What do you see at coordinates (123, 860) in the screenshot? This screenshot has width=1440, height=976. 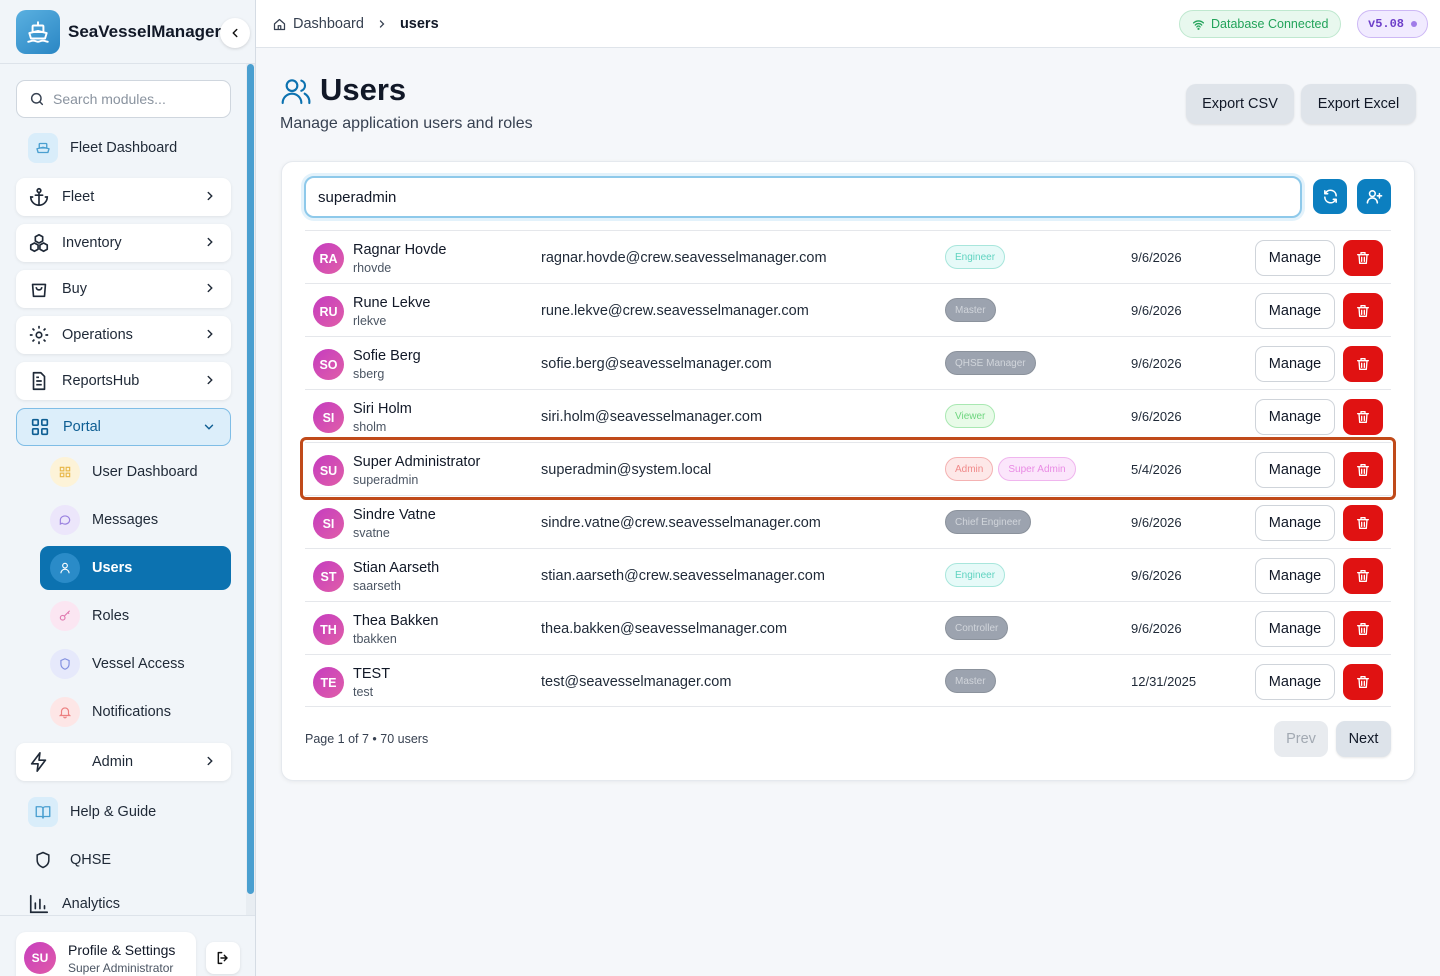 I see `sidebar-item-qhse: QHSE` at bounding box center [123, 860].